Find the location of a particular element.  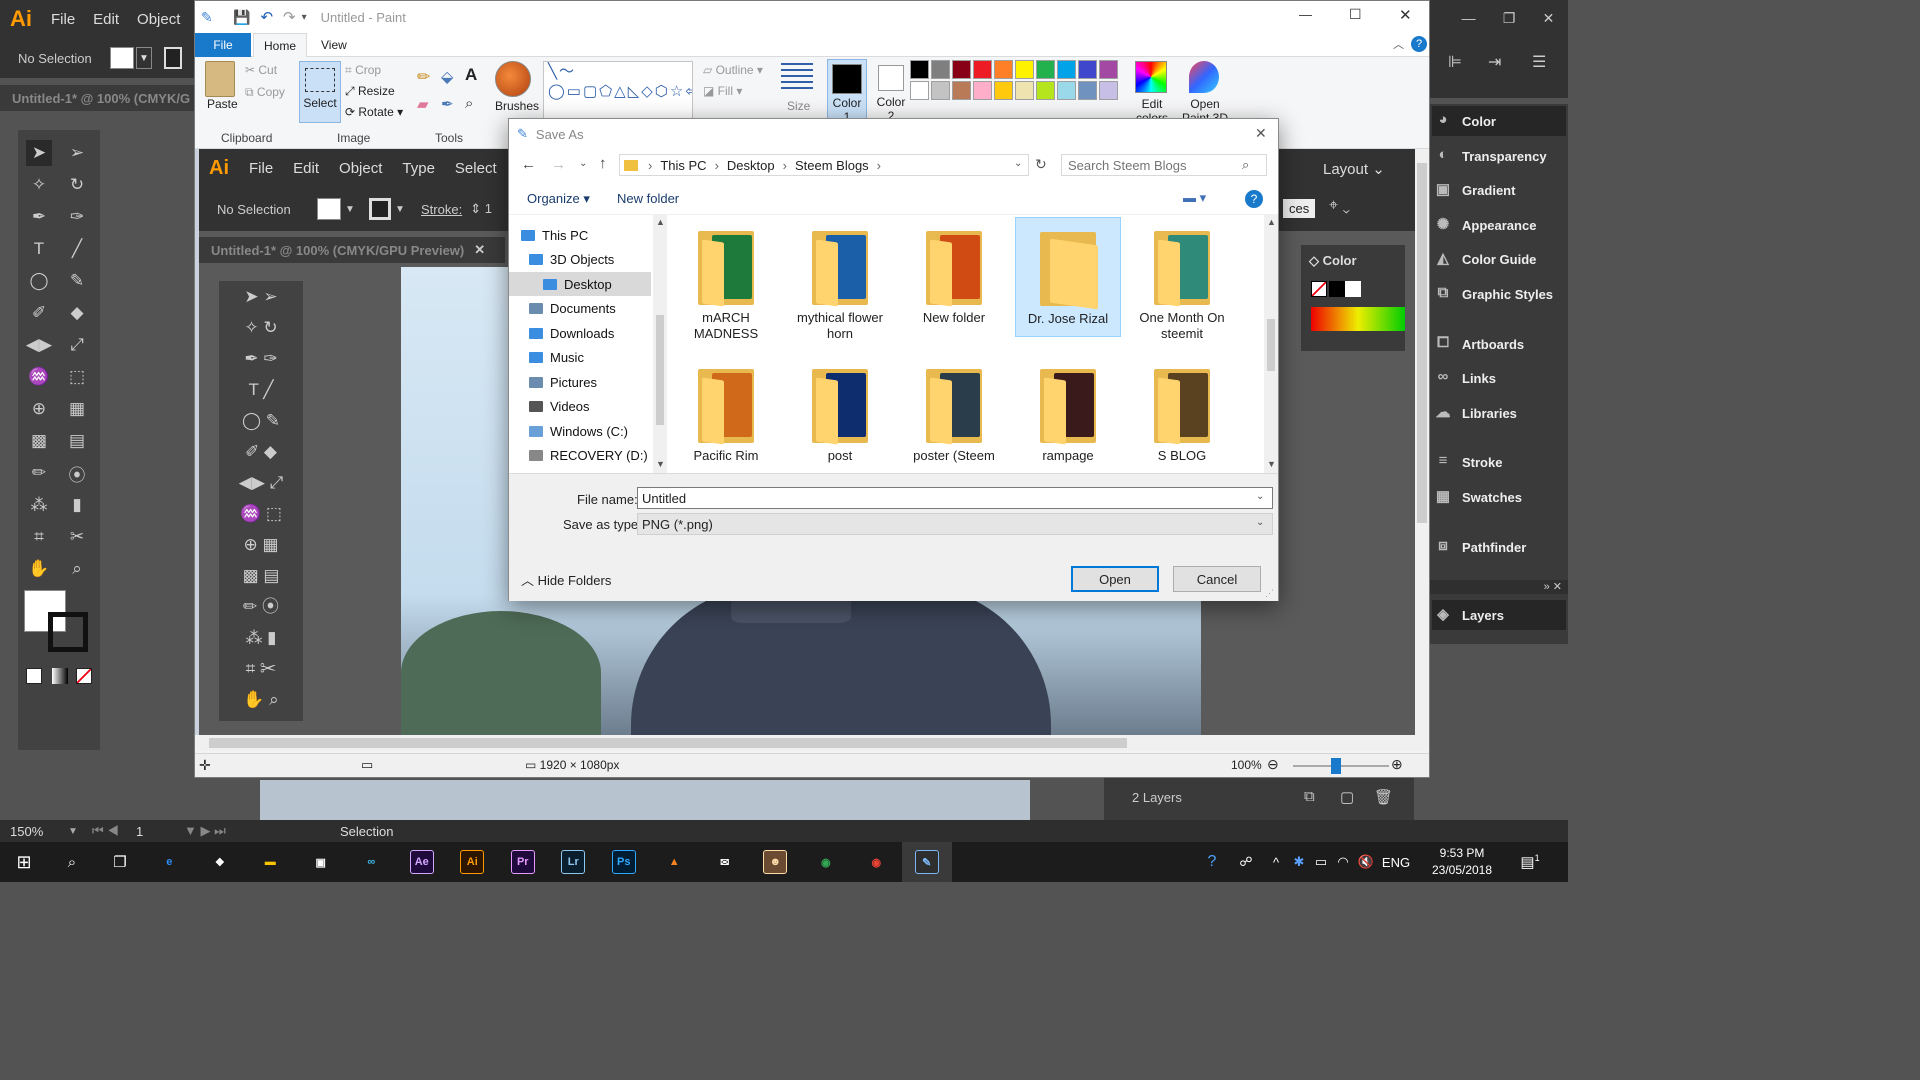

paint-close-icon: ✕ is located at coordinates (1405, 15).